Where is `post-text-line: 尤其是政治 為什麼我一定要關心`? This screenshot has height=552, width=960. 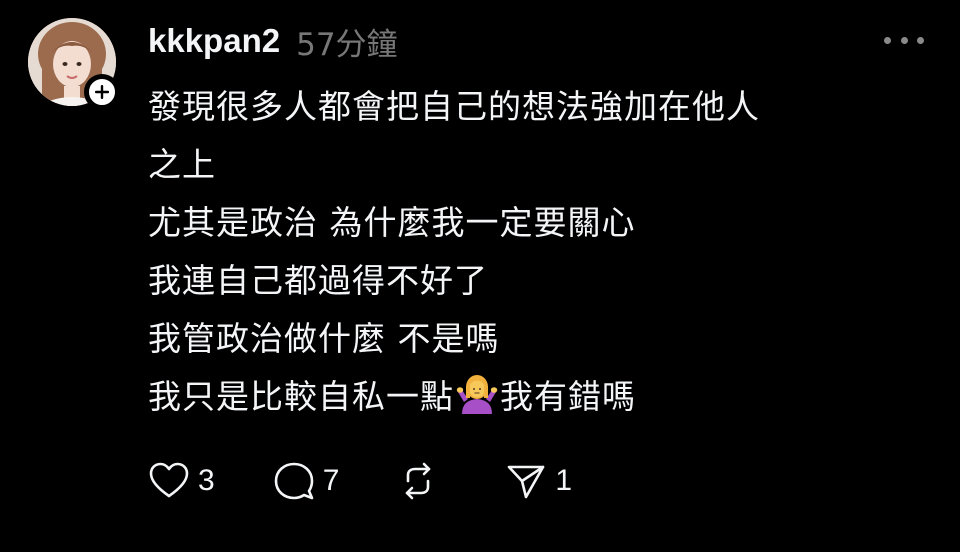 post-text-line: 尤其是政治 為什麼我一定要關心 is located at coordinates (392, 222).